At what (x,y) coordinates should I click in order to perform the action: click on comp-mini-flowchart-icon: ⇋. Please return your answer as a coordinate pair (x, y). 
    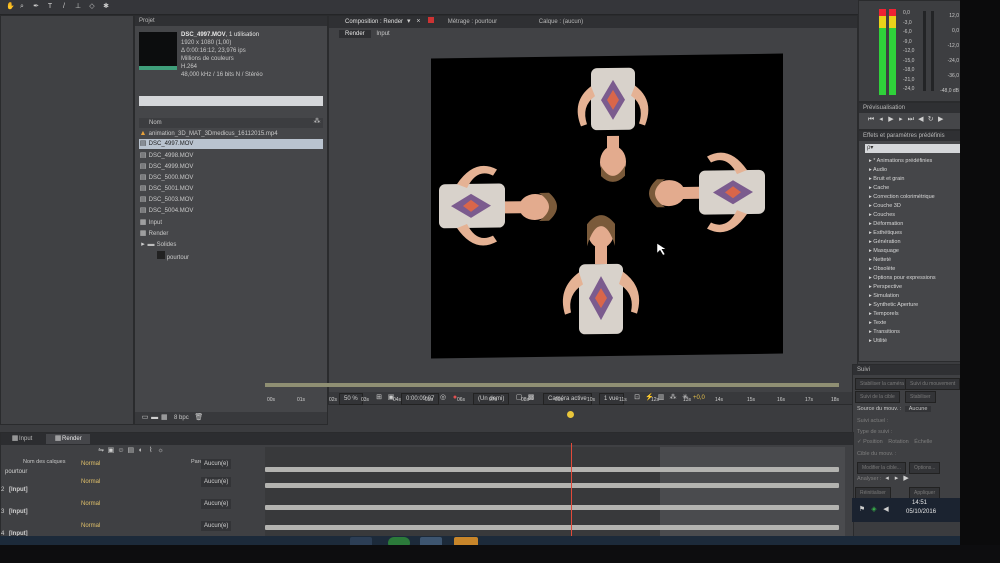
    Looking at the image, I should click on (101, 451).